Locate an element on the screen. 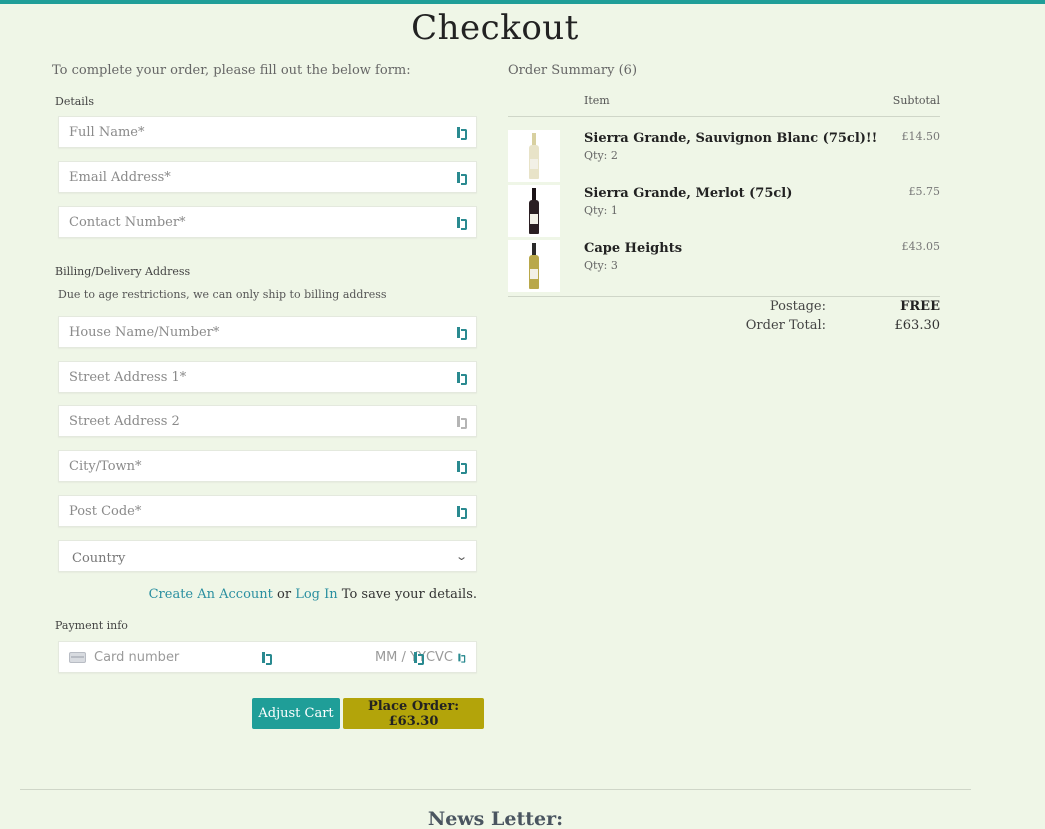 Image resolution: width=1045 pixels, height=829 pixels. country-selected-value: Country is located at coordinates (99, 558).